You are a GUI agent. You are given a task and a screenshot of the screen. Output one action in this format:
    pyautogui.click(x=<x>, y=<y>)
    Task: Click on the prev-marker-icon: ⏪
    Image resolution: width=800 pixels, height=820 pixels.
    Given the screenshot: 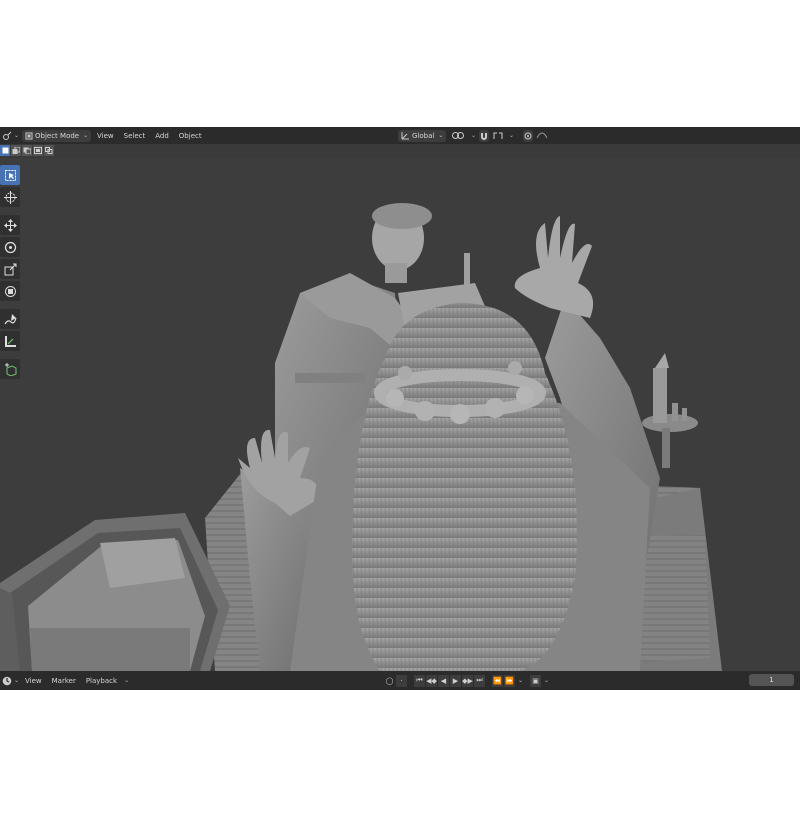 What is the action you would take?
    pyautogui.click(x=497, y=680)
    